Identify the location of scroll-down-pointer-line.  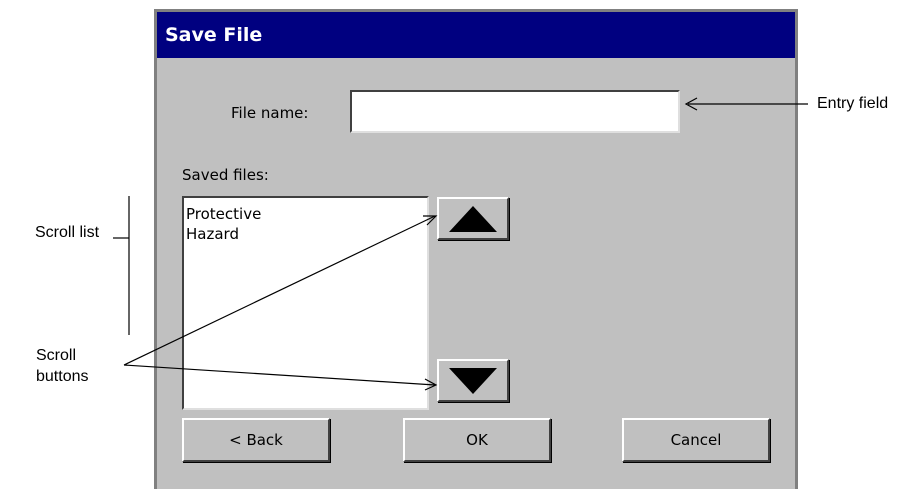
(279, 375).